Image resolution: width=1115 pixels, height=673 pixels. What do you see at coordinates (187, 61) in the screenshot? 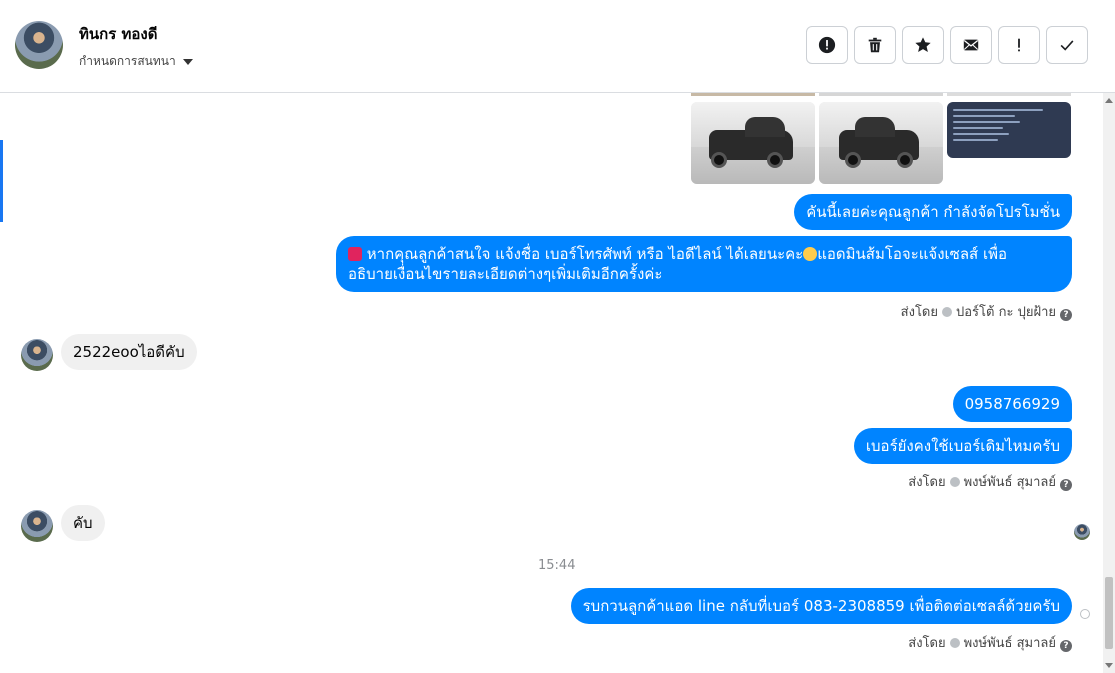
I see `caret-down-icon` at bounding box center [187, 61].